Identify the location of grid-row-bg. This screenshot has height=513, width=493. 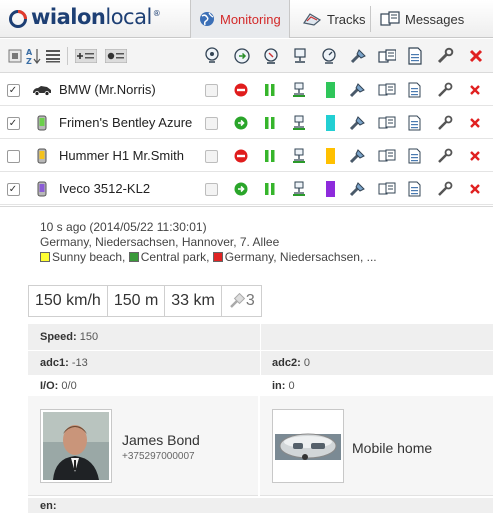
(260, 505).